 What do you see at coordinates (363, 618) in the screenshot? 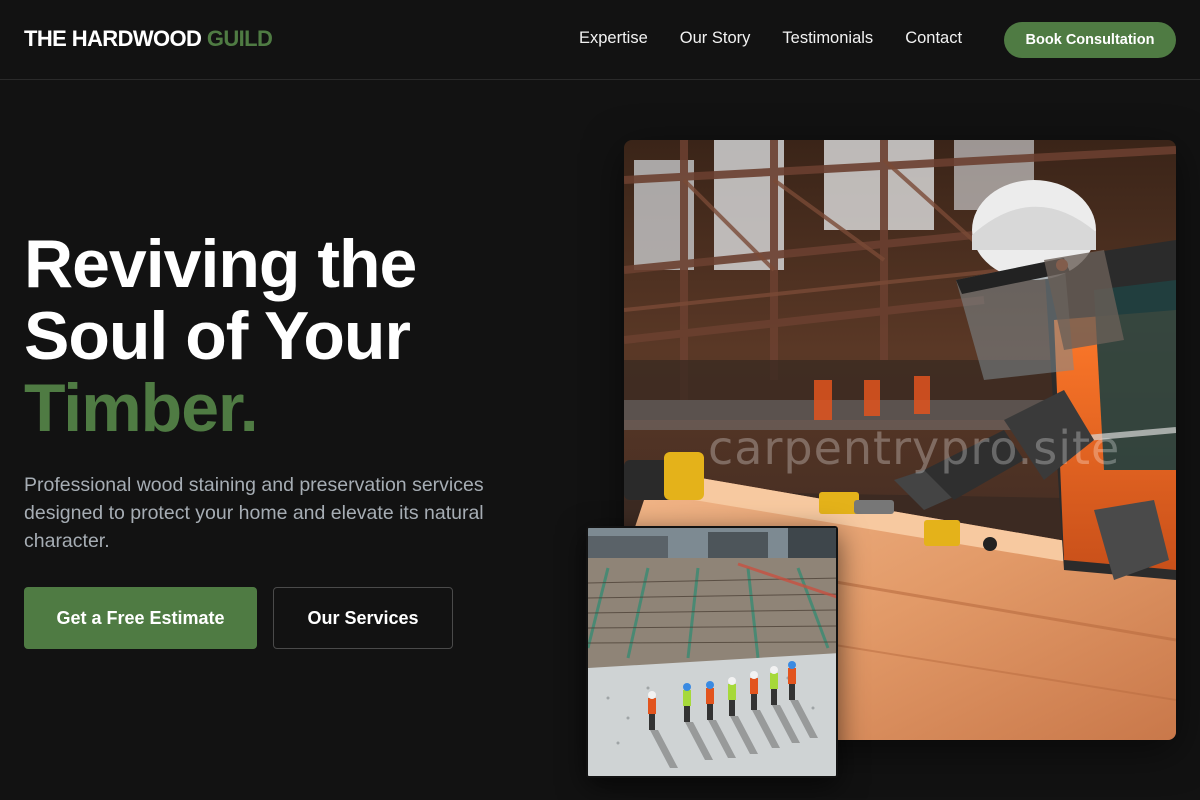
I see `our-services-button: Our Services` at bounding box center [363, 618].